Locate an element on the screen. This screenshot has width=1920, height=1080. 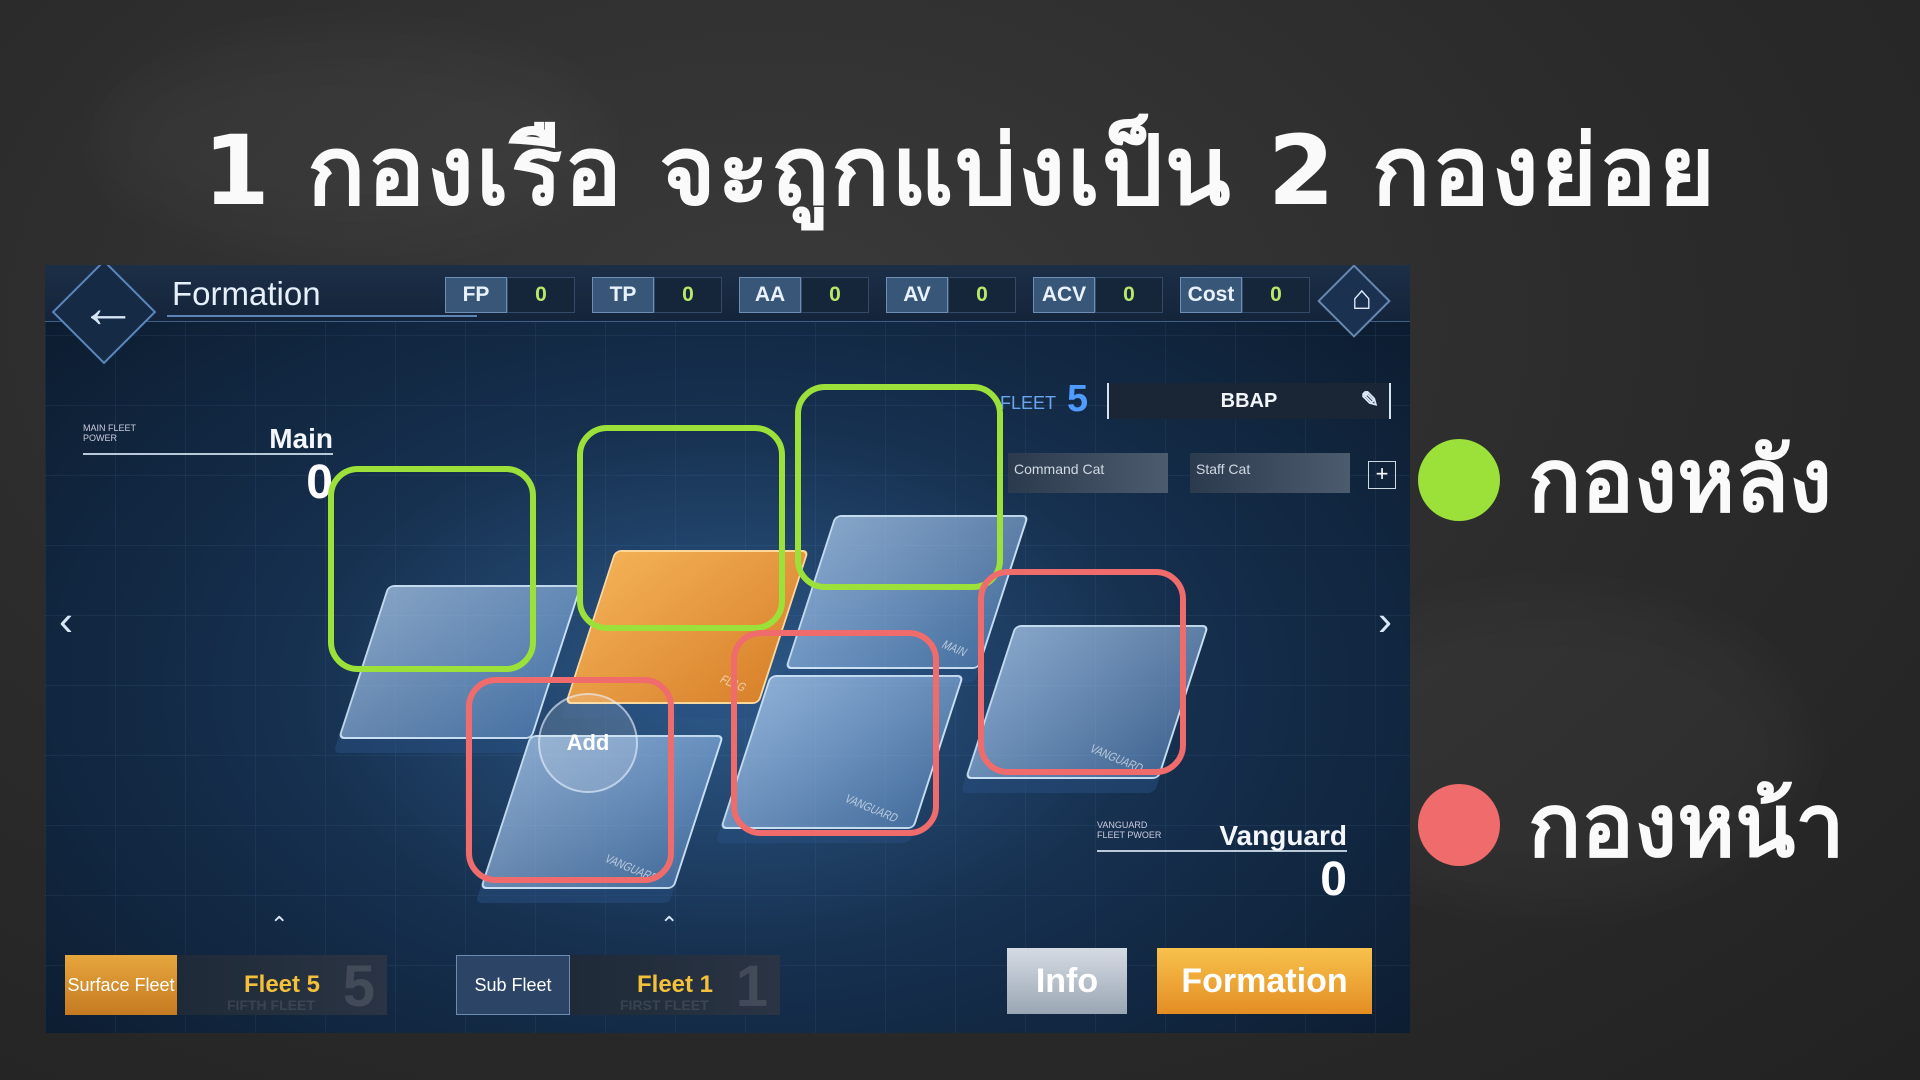
header-underline is located at coordinates (322, 316).